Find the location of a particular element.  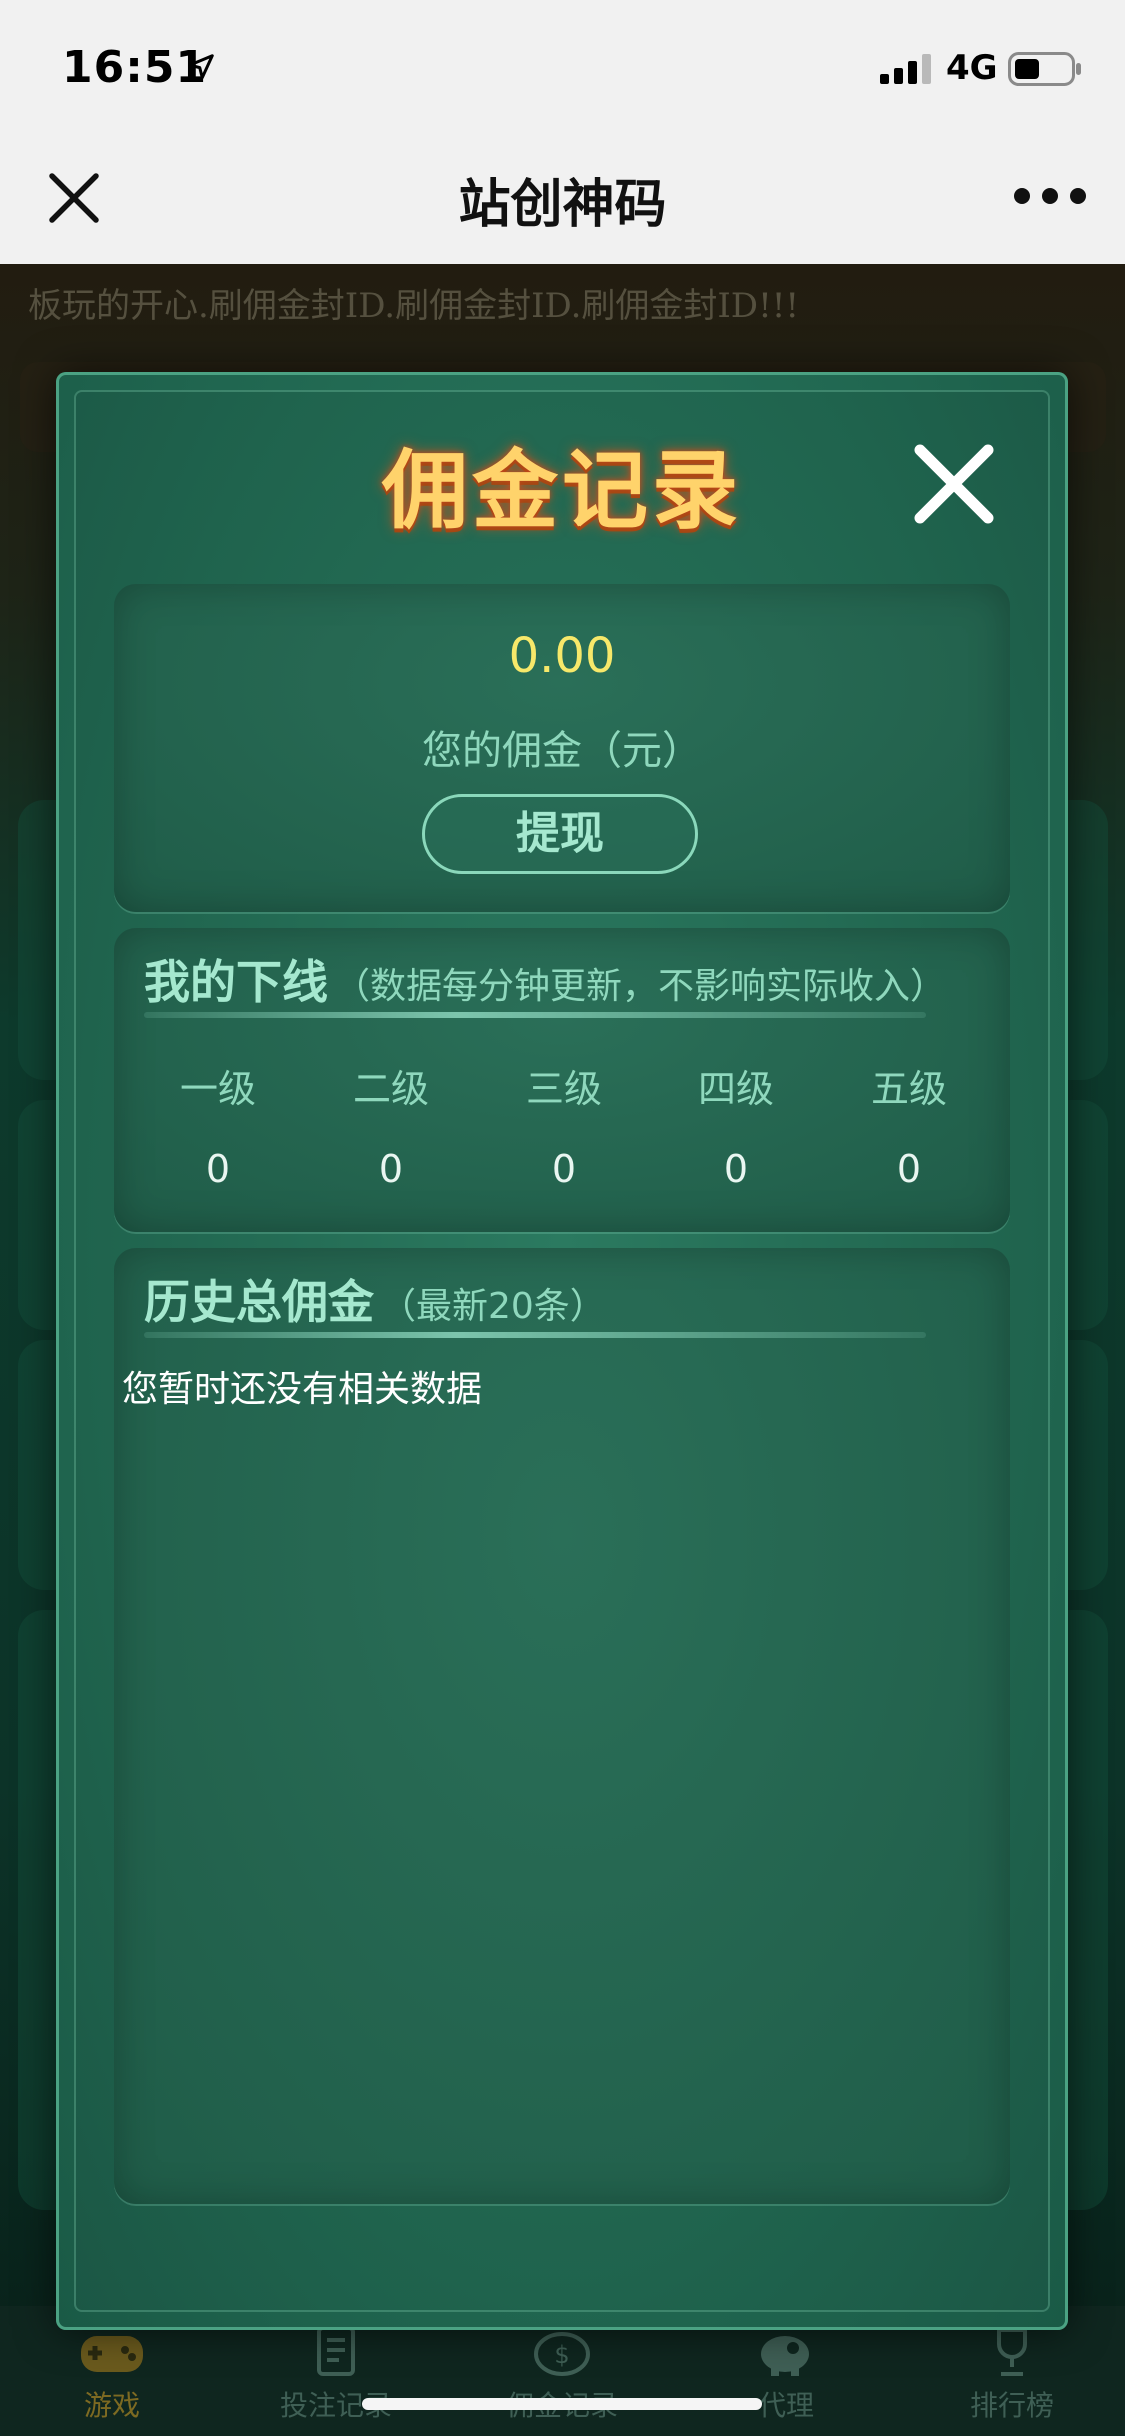

downline-level: 一级 0 is located at coordinates (218, 1124).